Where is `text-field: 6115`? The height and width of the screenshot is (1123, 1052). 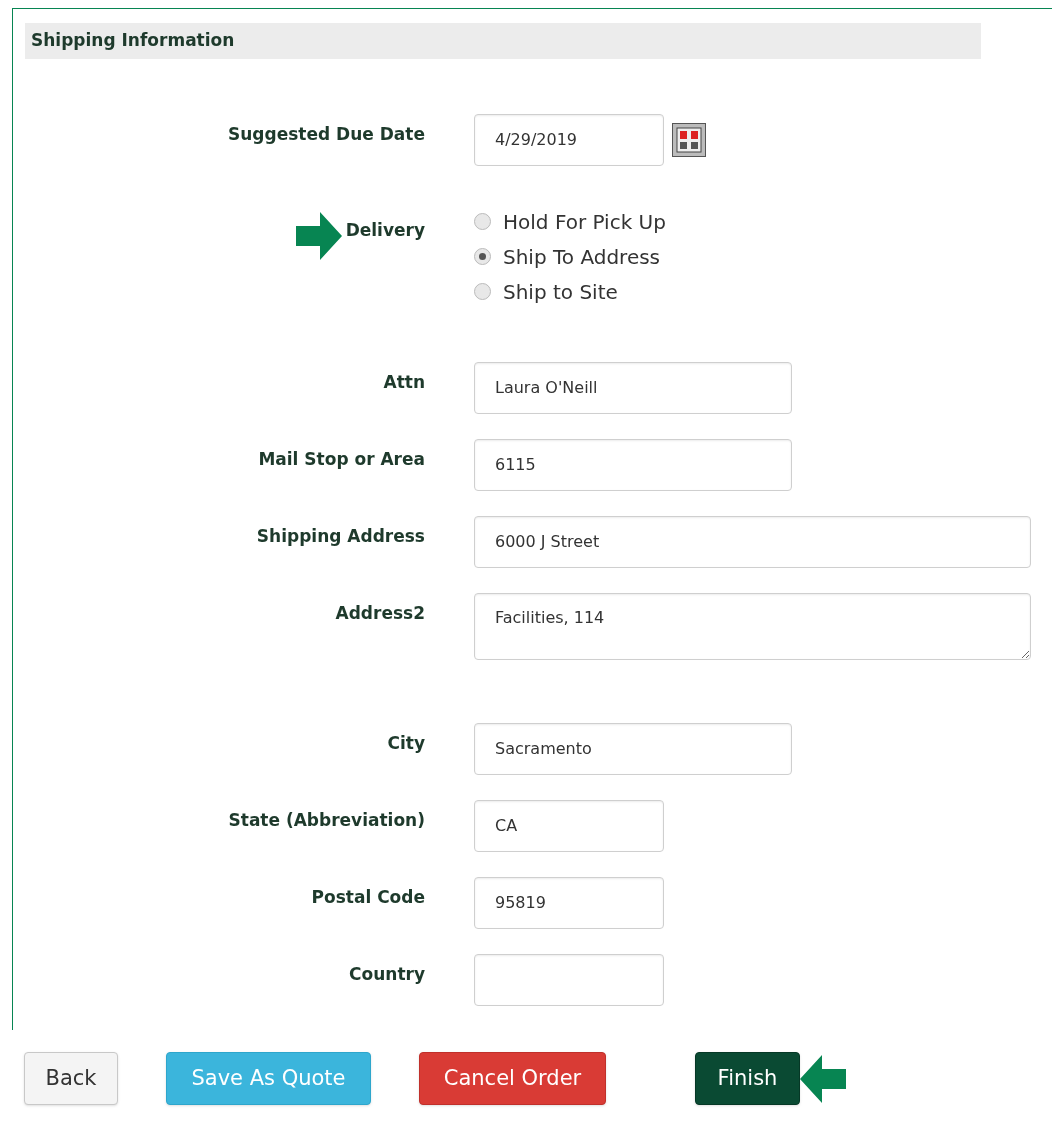 text-field: 6115 is located at coordinates (633, 464).